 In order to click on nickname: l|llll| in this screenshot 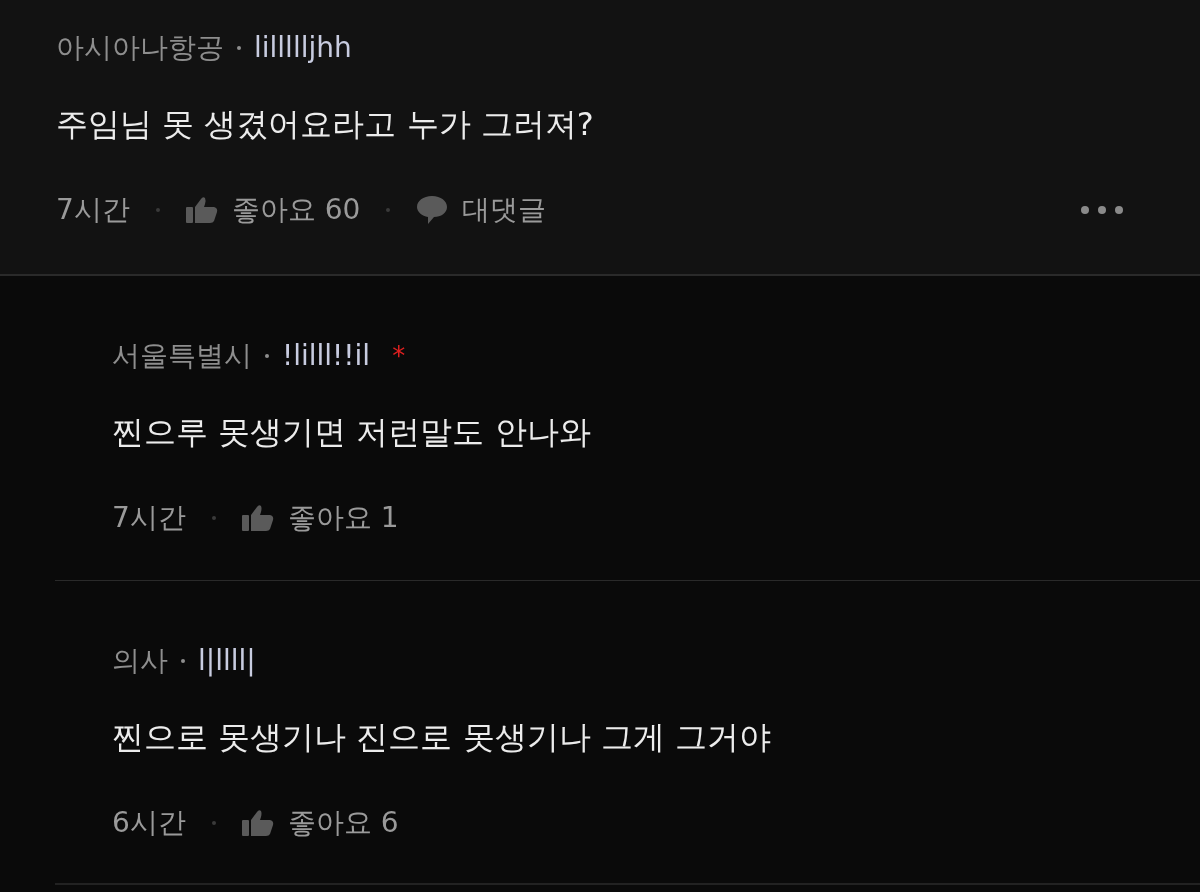, I will do `click(227, 661)`.